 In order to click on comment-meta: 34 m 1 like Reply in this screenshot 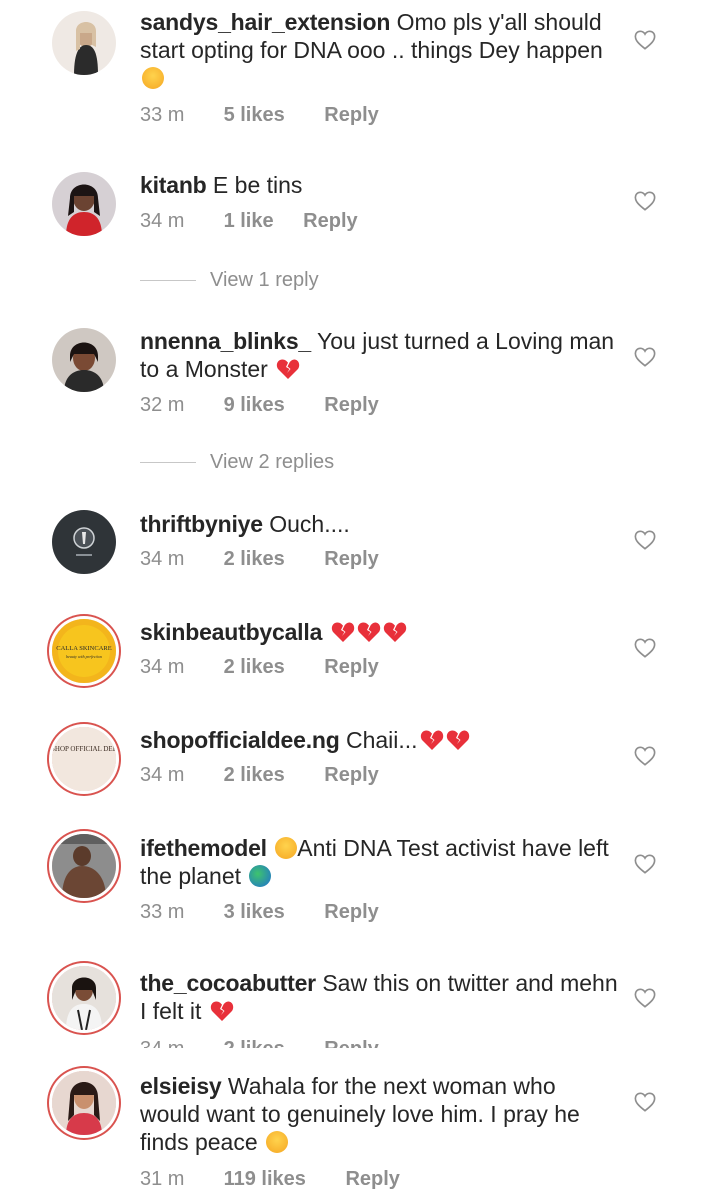, I will do `click(249, 221)`.